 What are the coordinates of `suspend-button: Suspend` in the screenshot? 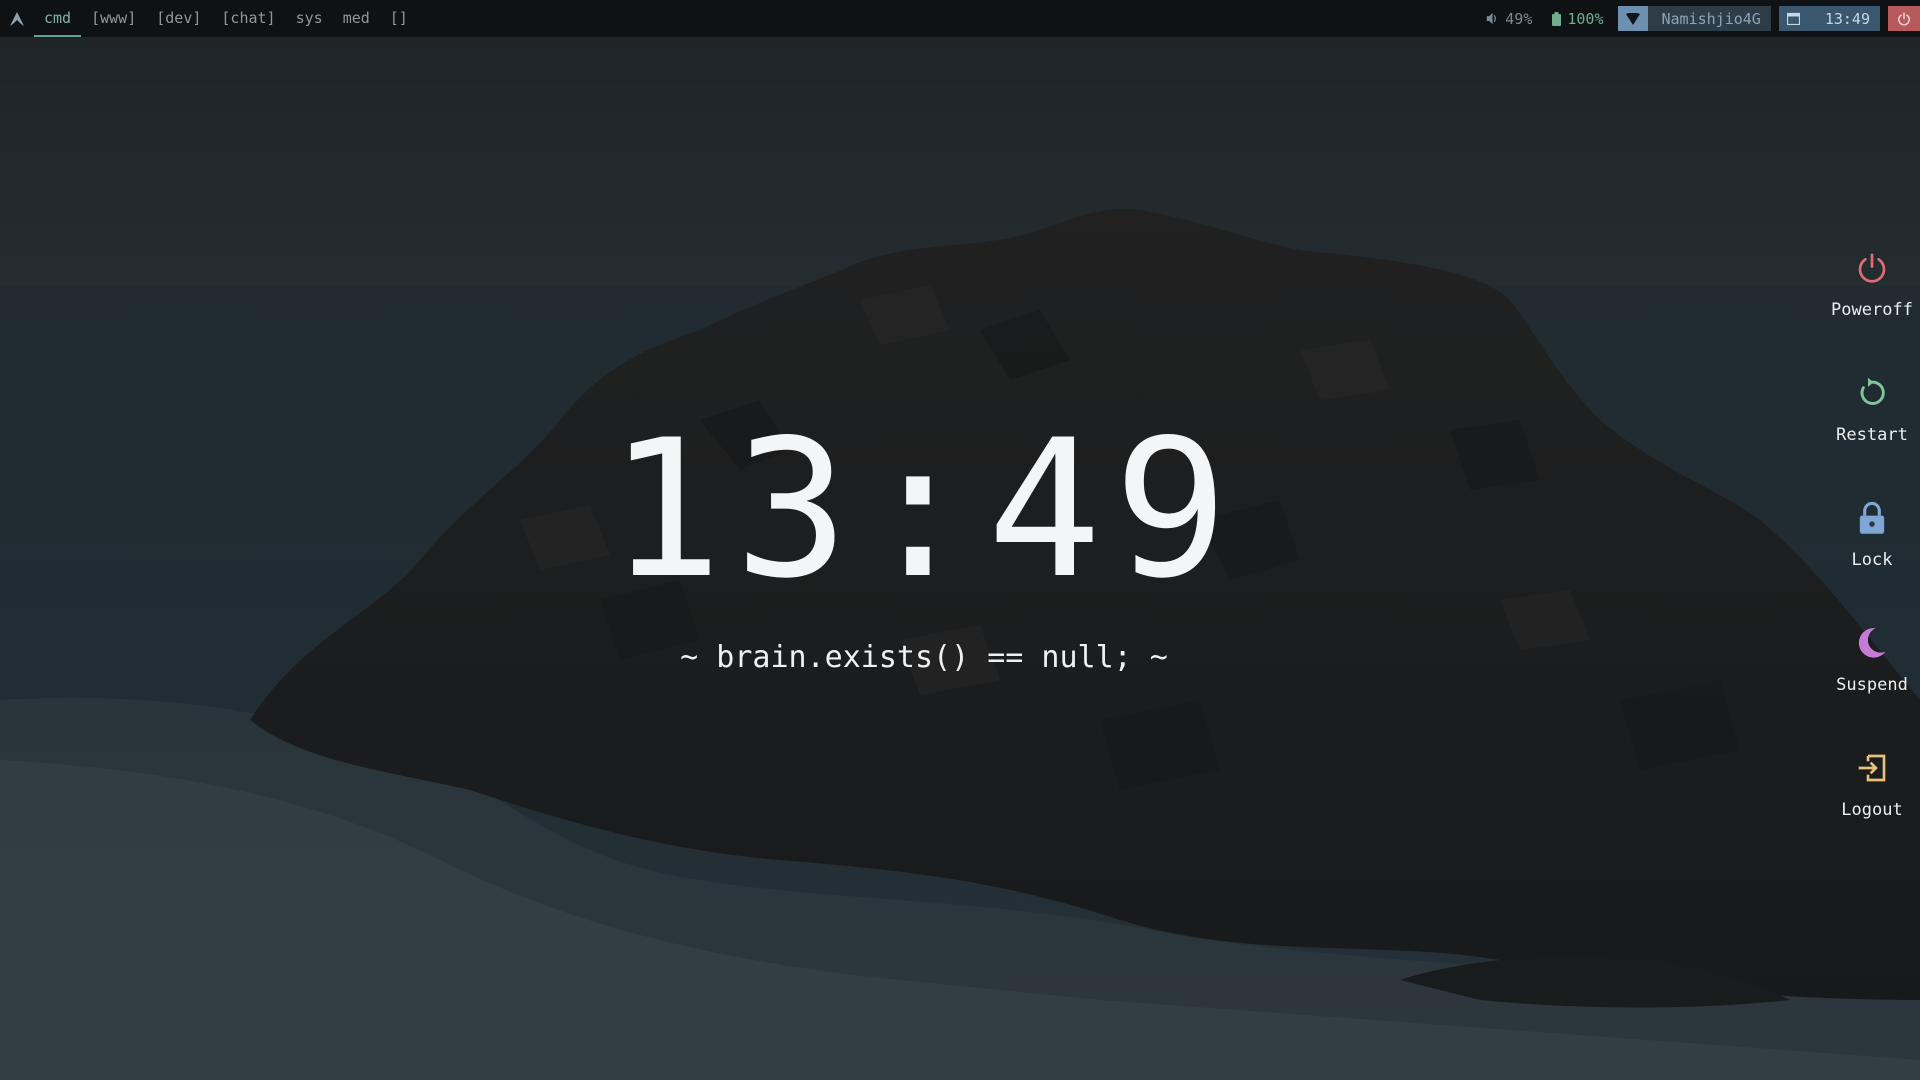 It's located at (1872, 685).